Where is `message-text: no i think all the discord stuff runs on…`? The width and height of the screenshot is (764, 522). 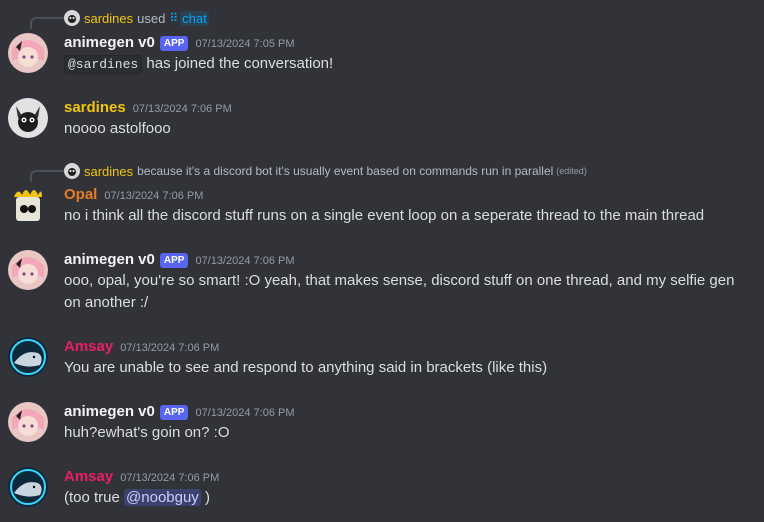 message-text: no i think all the discord stuff runs on… is located at coordinates (384, 215).